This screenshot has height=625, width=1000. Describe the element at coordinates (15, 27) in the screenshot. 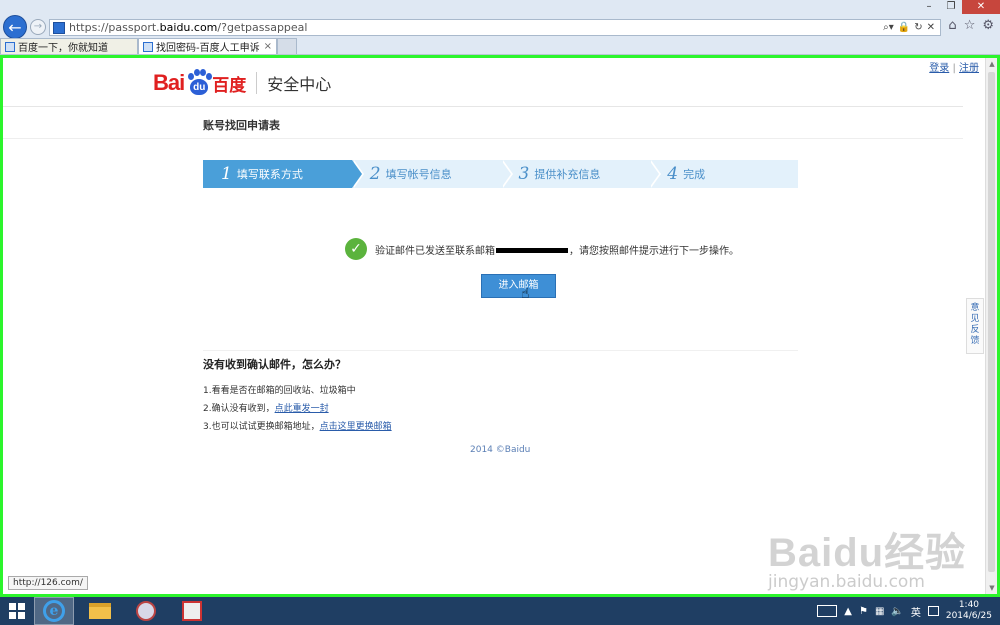

I see `back-button: ←` at that location.